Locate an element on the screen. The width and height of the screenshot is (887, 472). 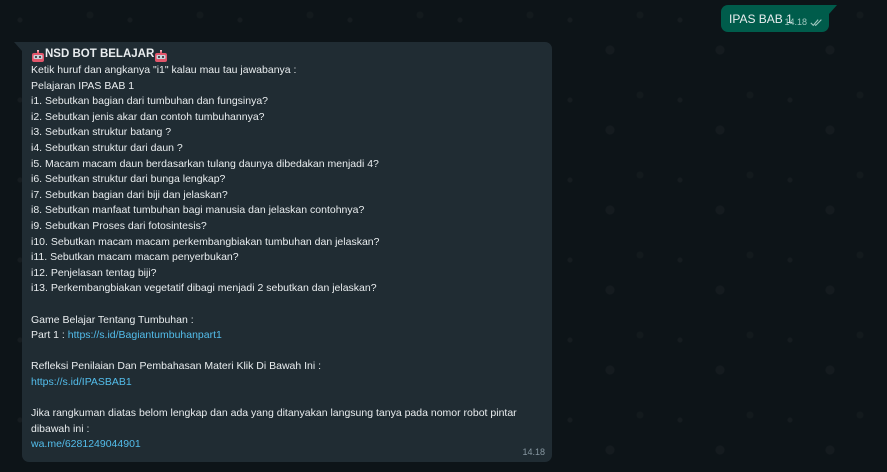
message-title-row: NSD BOT BELAJAR is located at coordinates (288, 55).